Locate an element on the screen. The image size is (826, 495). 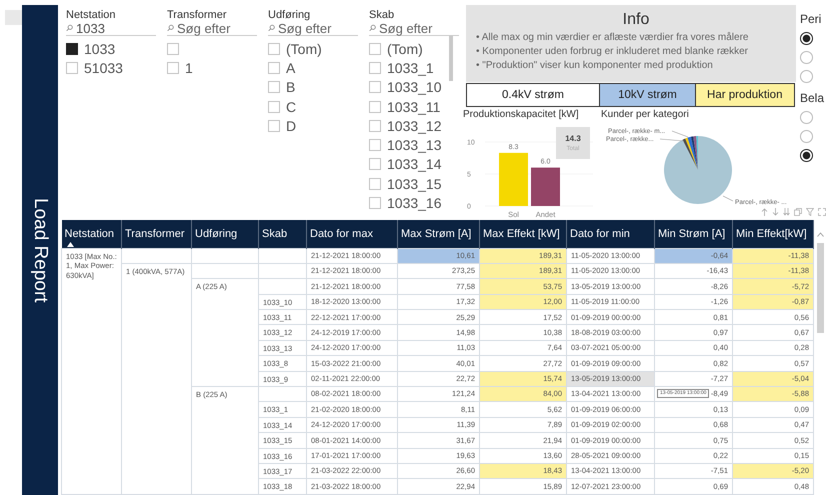
slicer-title: Skab is located at coordinates (382, 15).